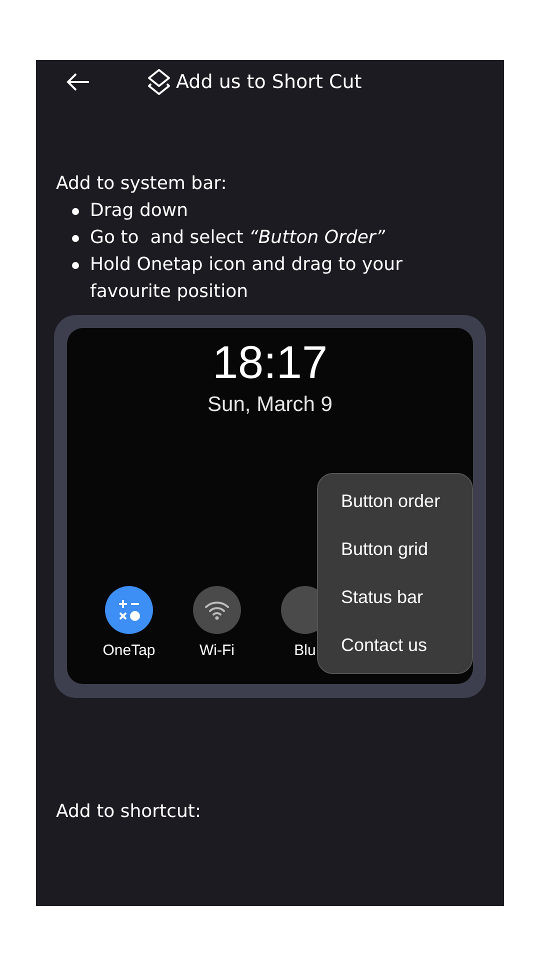 Image resolution: width=540 pixels, height=960 pixels. What do you see at coordinates (265, 278) in the screenshot?
I see `instruction-step: Hold Onetap icon and drag to your favourite position` at bounding box center [265, 278].